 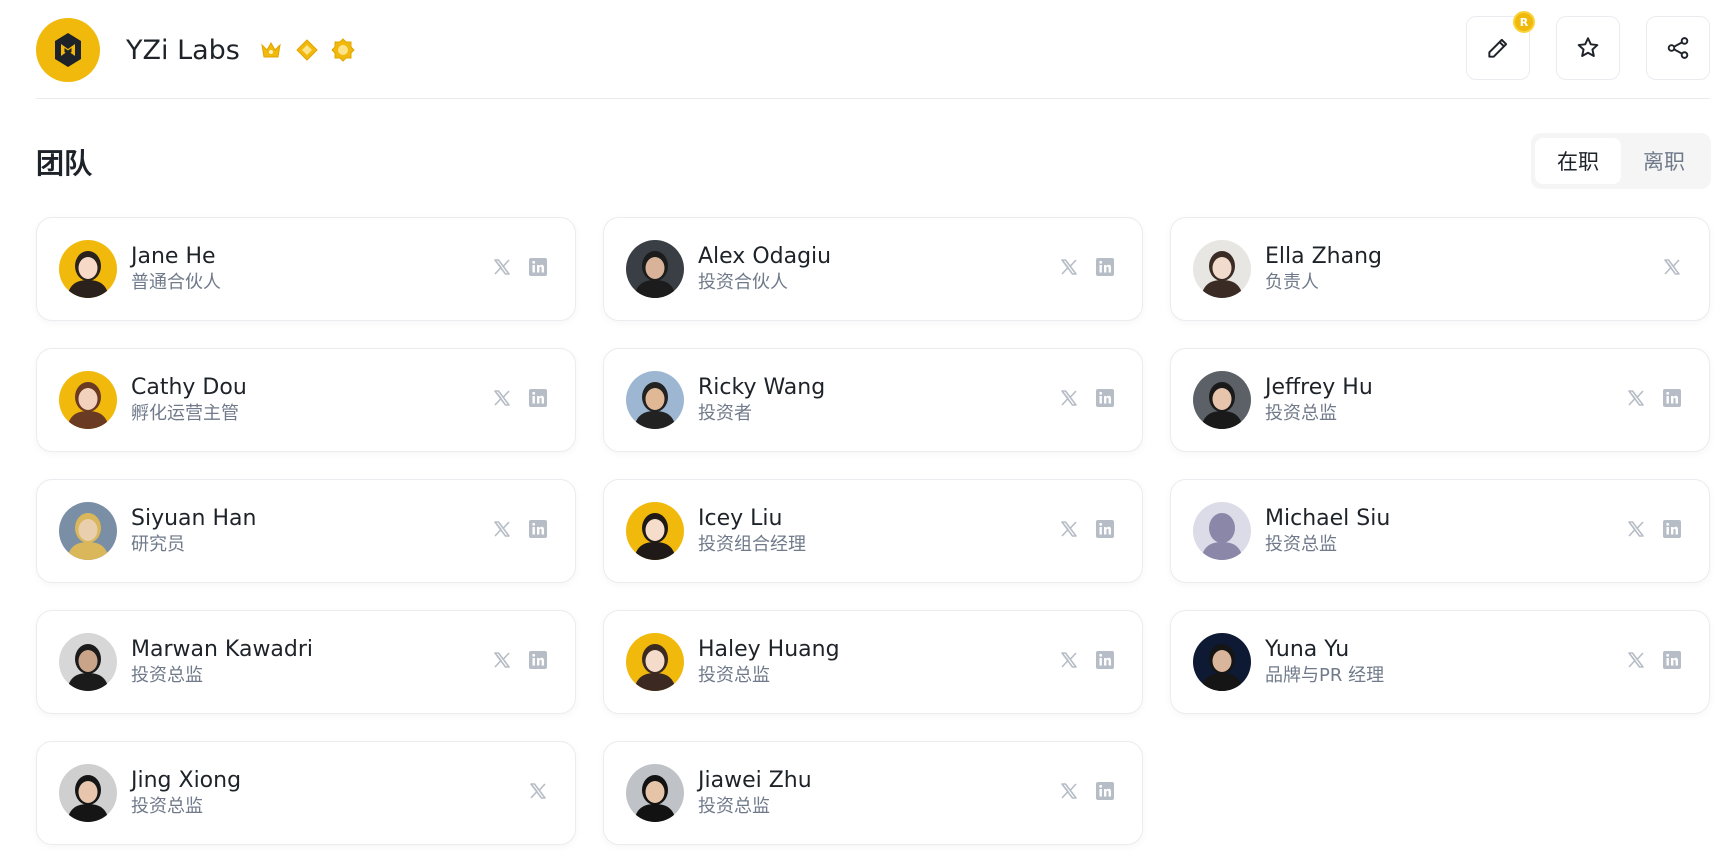 What do you see at coordinates (1319, 388) in the screenshot?
I see `member-name: Jeffrey Hu` at bounding box center [1319, 388].